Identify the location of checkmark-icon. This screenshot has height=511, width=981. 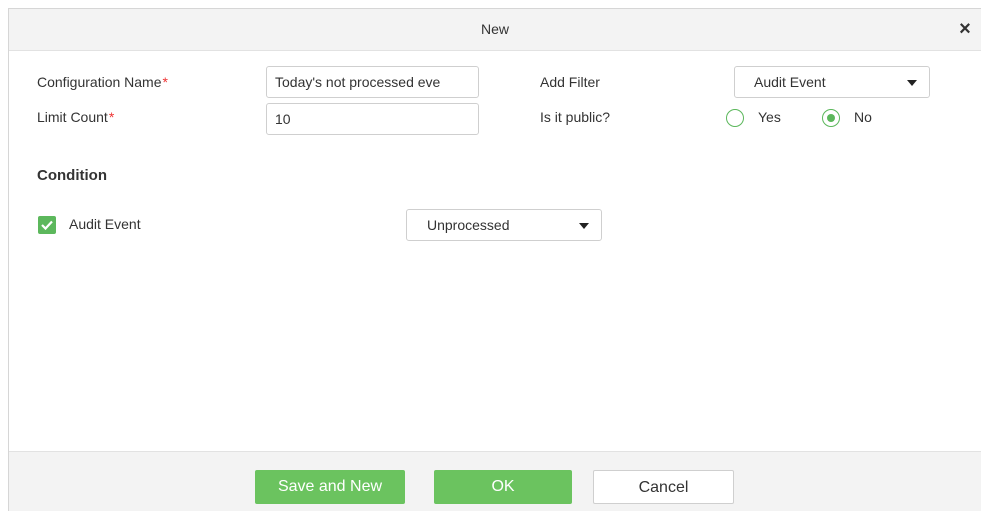
(47, 225).